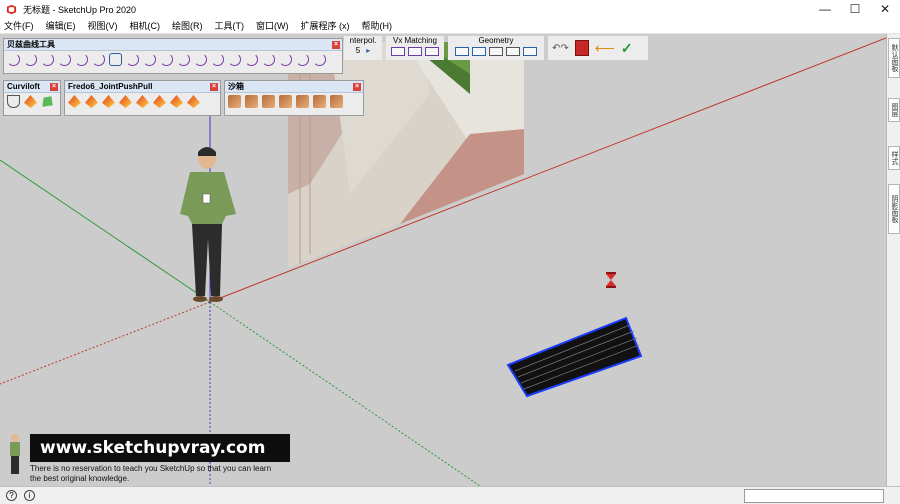 The height and width of the screenshot is (504, 900). Describe the element at coordinates (214, 87) in the screenshot. I see `close-joint-toolbar-button: ×` at that location.